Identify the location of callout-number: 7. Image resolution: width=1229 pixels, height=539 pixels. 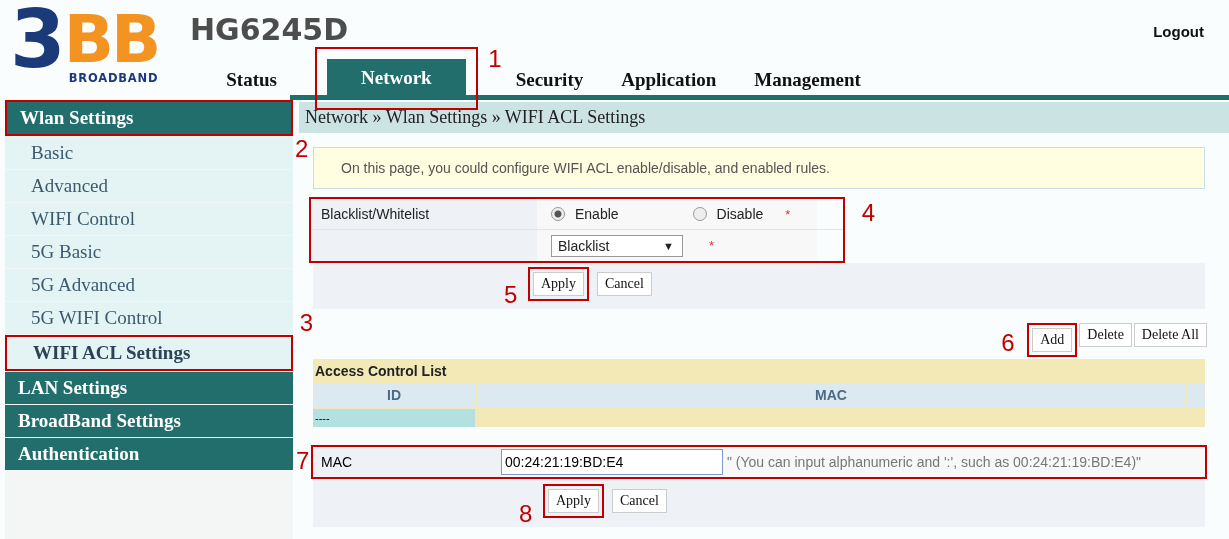
(303, 461).